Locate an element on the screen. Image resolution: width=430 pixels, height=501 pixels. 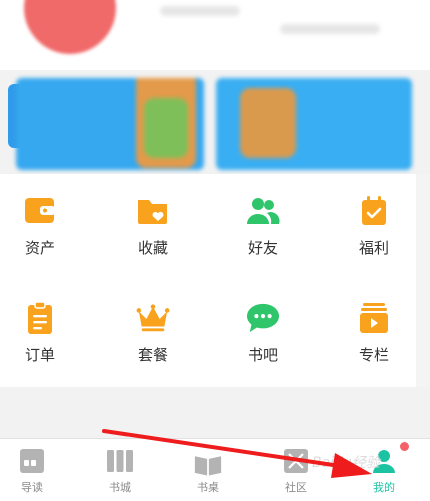
watermark: Baidu经验 is located at coordinates (346, 463).